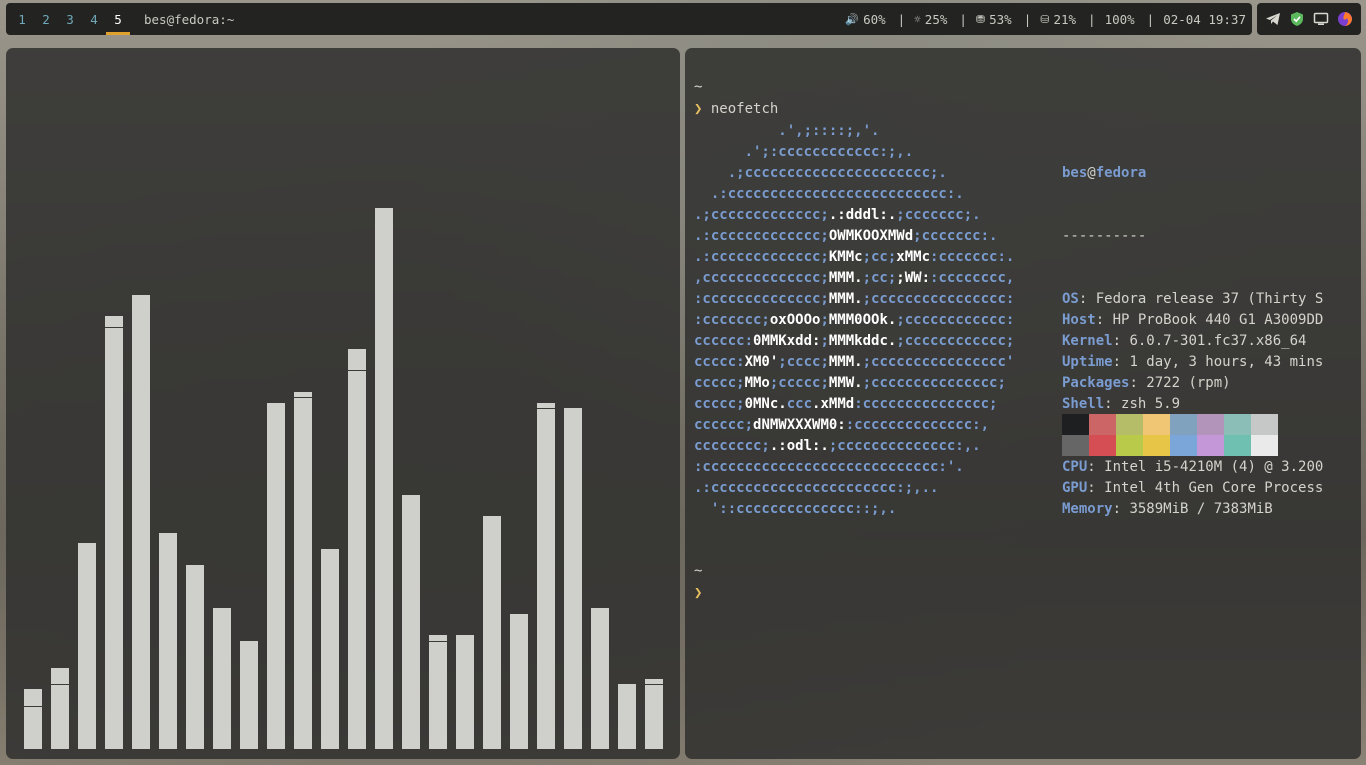 This screenshot has height=765, width=1366. What do you see at coordinates (854, 236) in the screenshot?
I see `logo-line: .:ccccccccccccc;OWMKOOXMWd;ccccccc:.` at bounding box center [854, 236].